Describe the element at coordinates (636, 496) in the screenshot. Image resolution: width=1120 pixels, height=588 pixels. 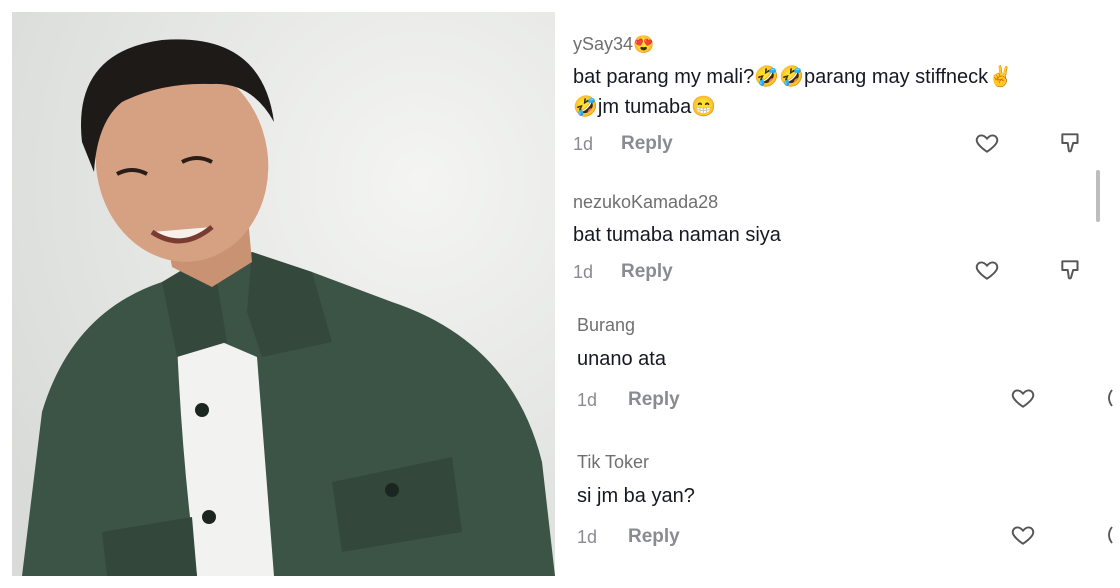
I see `comment-text-line: si jm ba yan?` at that location.